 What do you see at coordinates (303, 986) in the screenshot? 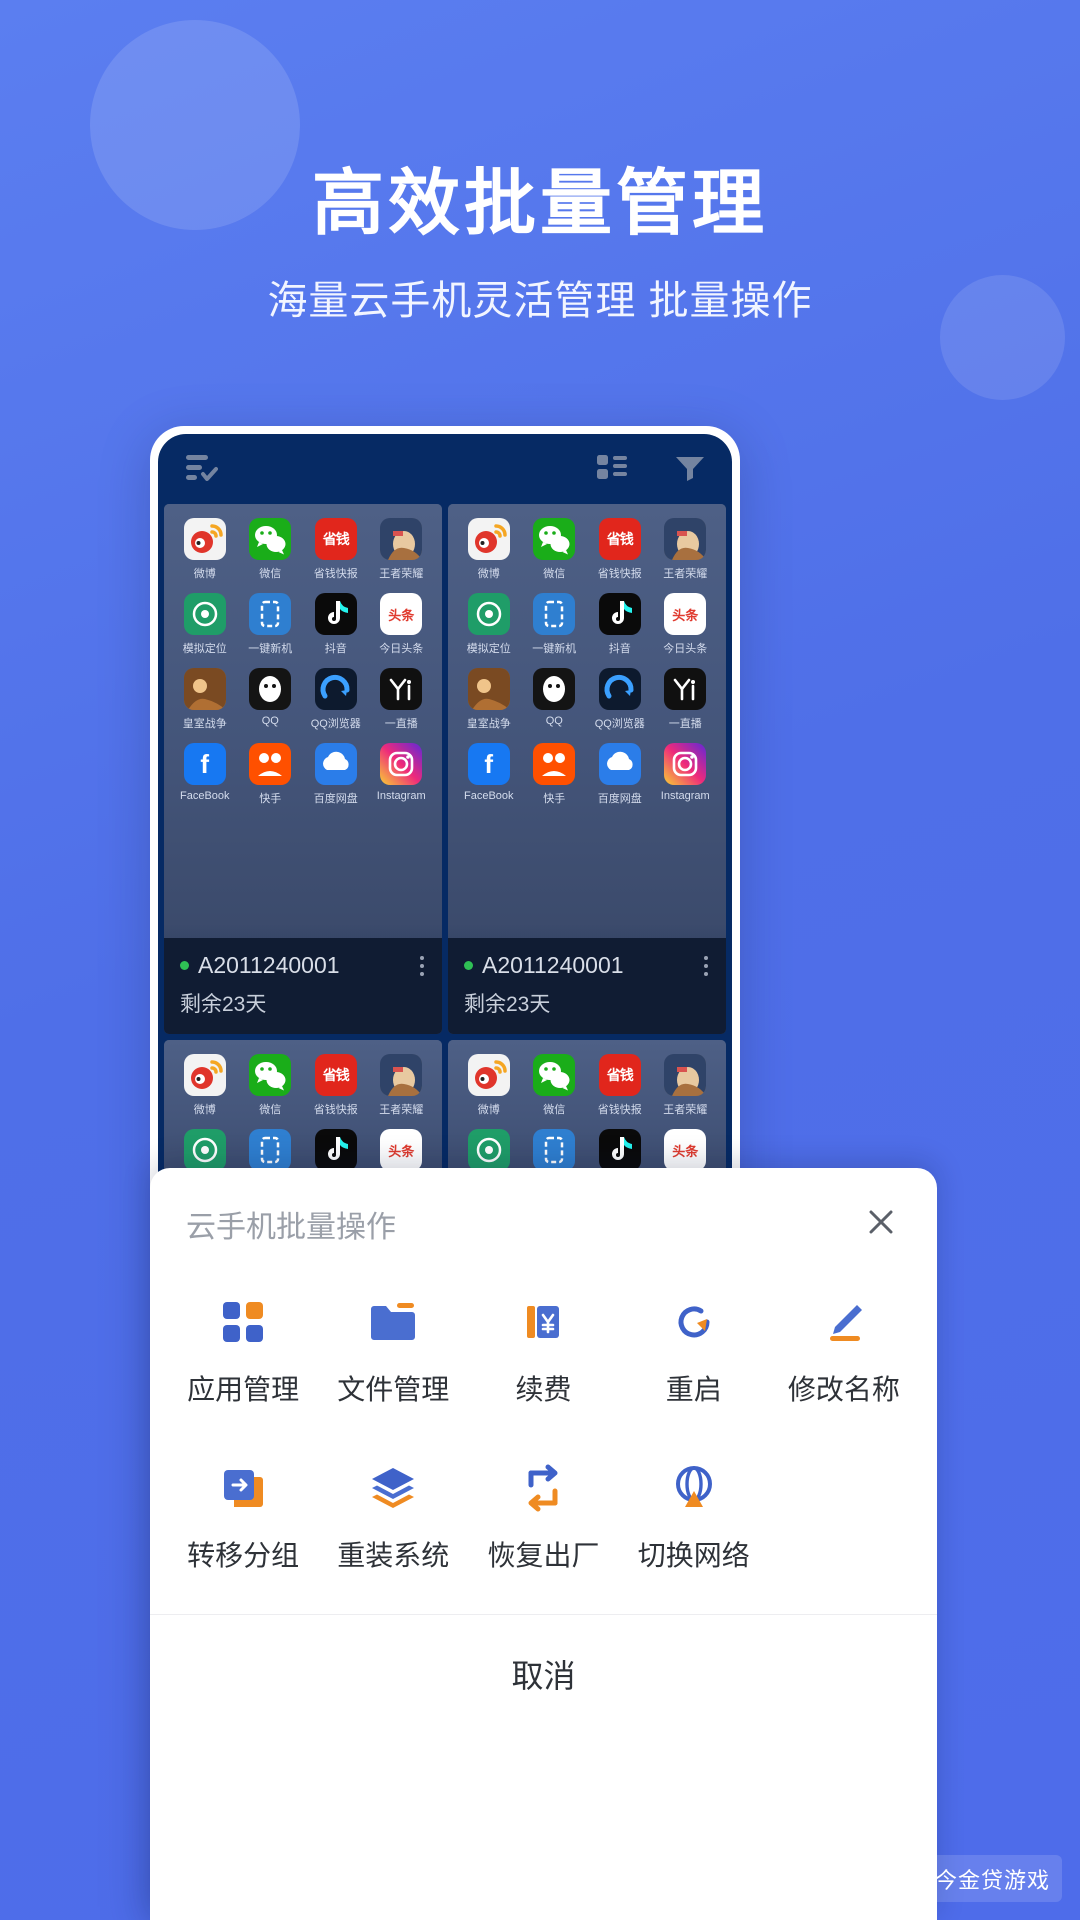
I see `device-footer: A2011240001 剩余23天` at bounding box center [303, 986].